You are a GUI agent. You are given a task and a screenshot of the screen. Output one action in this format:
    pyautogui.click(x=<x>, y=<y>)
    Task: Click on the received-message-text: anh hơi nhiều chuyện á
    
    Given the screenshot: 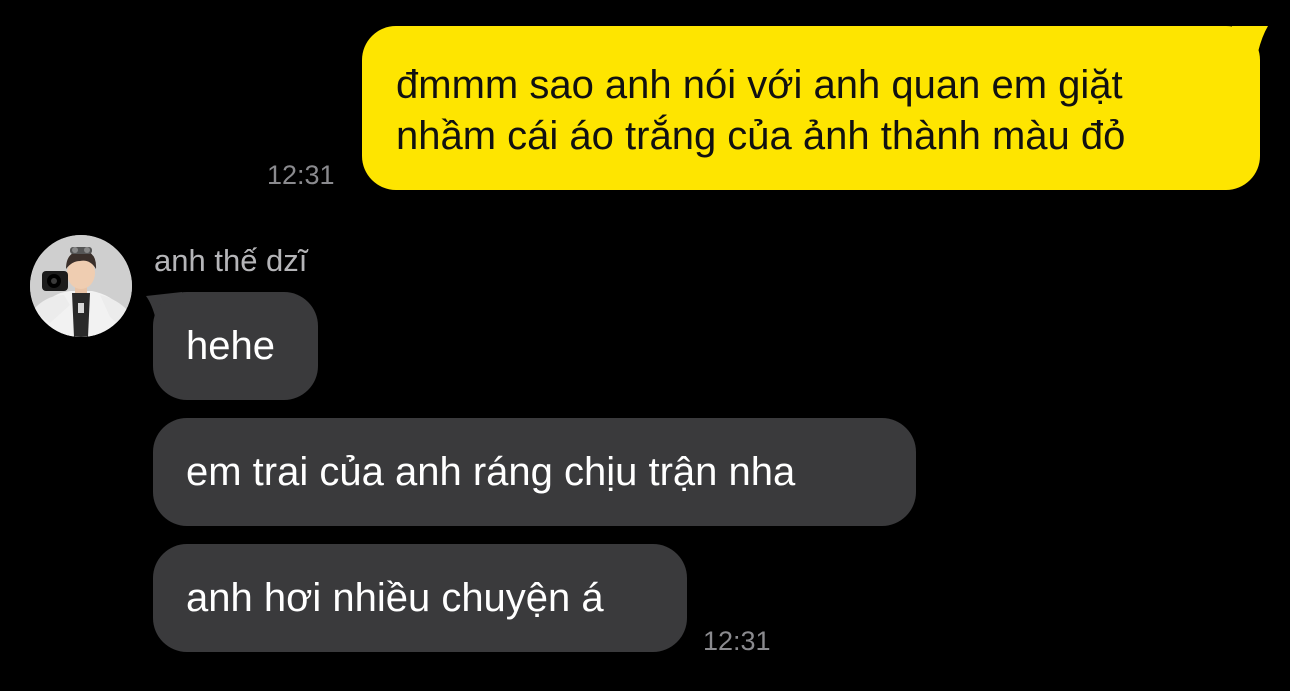 What is the action you would take?
    pyautogui.click(x=395, y=598)
    